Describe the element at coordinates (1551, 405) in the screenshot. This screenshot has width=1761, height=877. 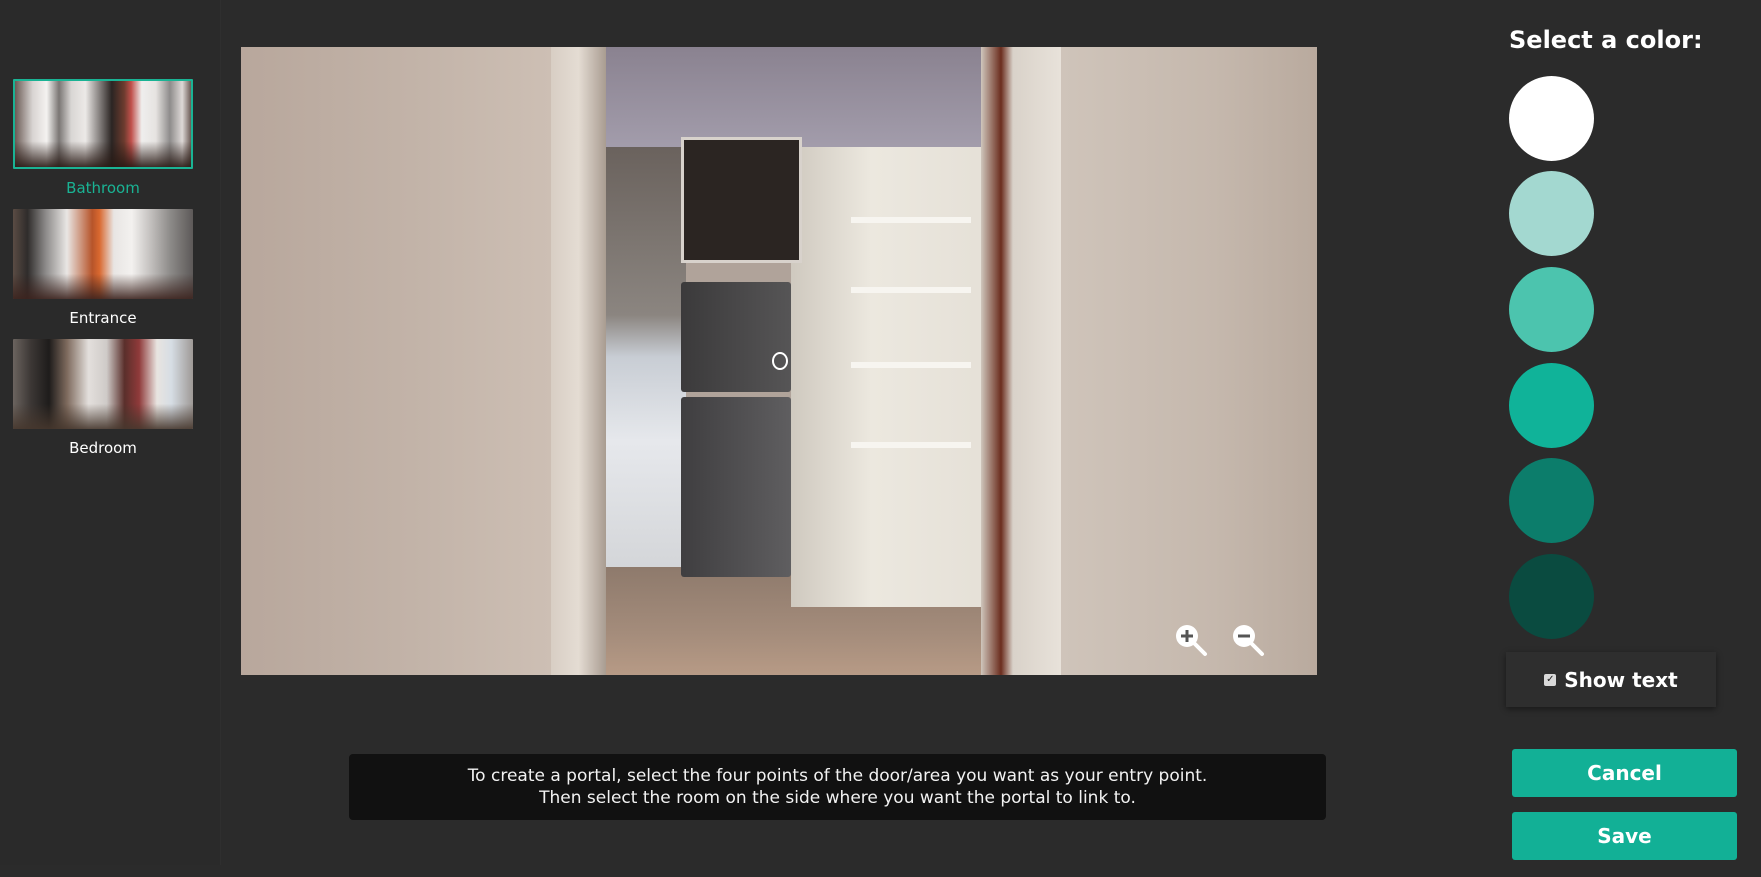
I see `color-swatch-teal` at that location.